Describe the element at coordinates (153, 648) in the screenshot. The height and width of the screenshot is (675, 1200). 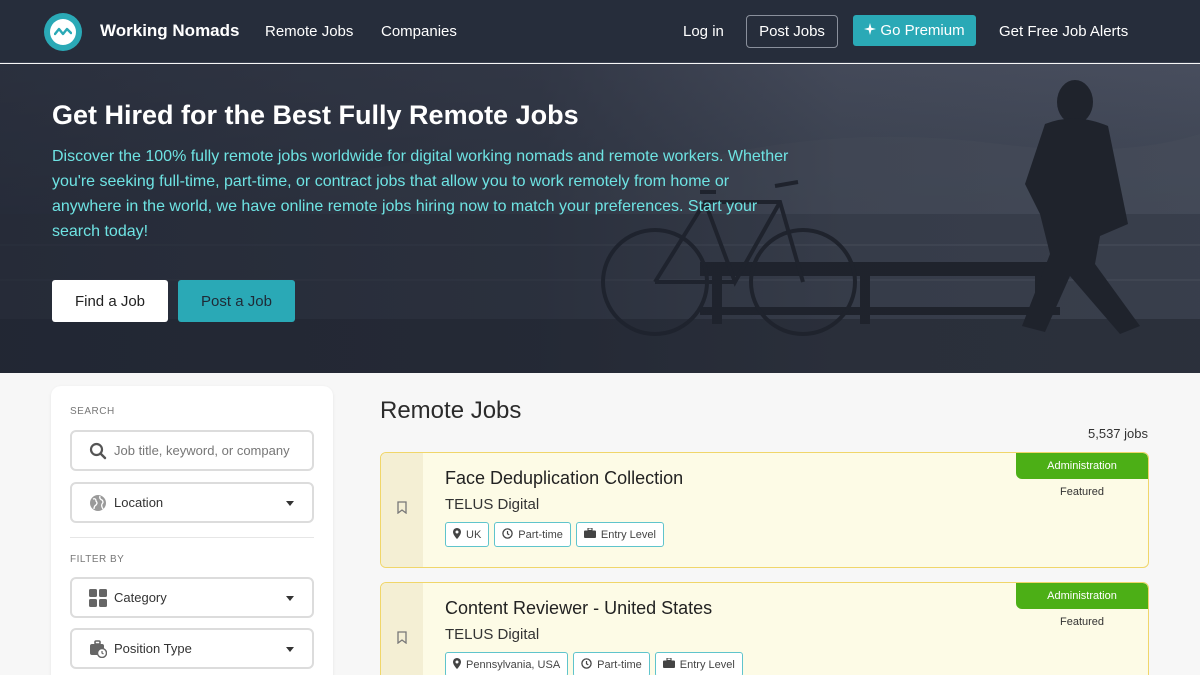
I see `position-type-label: Position Type` at that location.